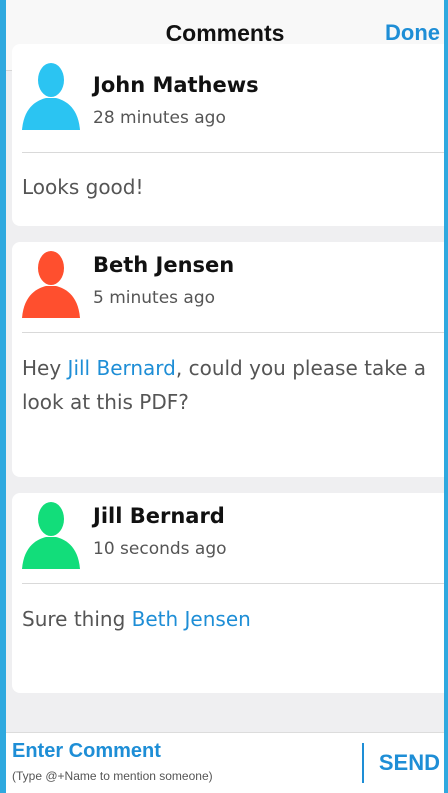  What do you see at coordinates (225, 33) in the screenshot?
I see `page-title: Comments` at bounding box center [225, 33].